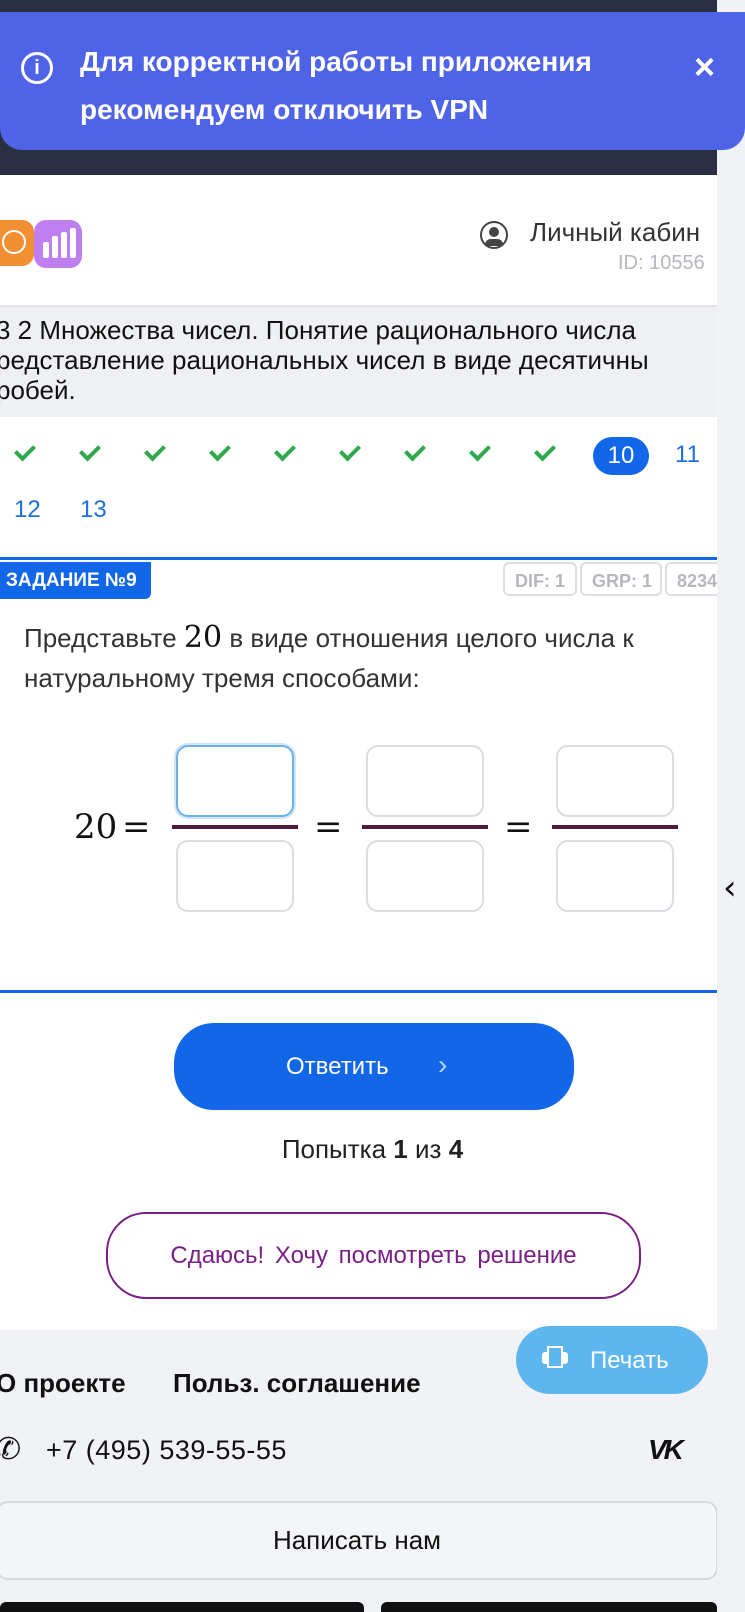 The height and width of the screenshot is (1612, 745). I want to click on grp-badge: GRP: 1, so click(621, 579).